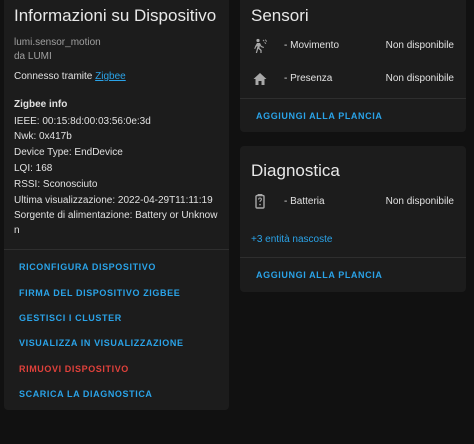  What do you see at coordinates (116, 249) in the screenshot?
I see `actions-divider` at bounding box center [116, 249].